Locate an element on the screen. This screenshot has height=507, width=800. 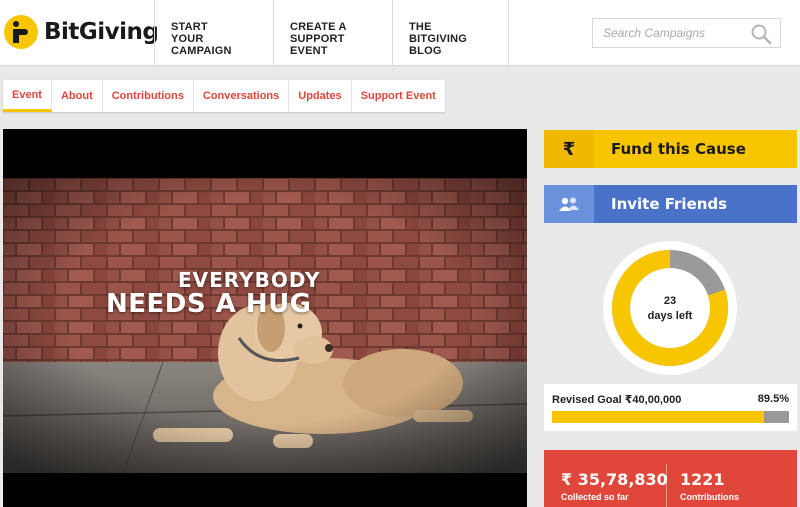
invite-friends-label: Invite Friends is located at coordinates (669, 204).